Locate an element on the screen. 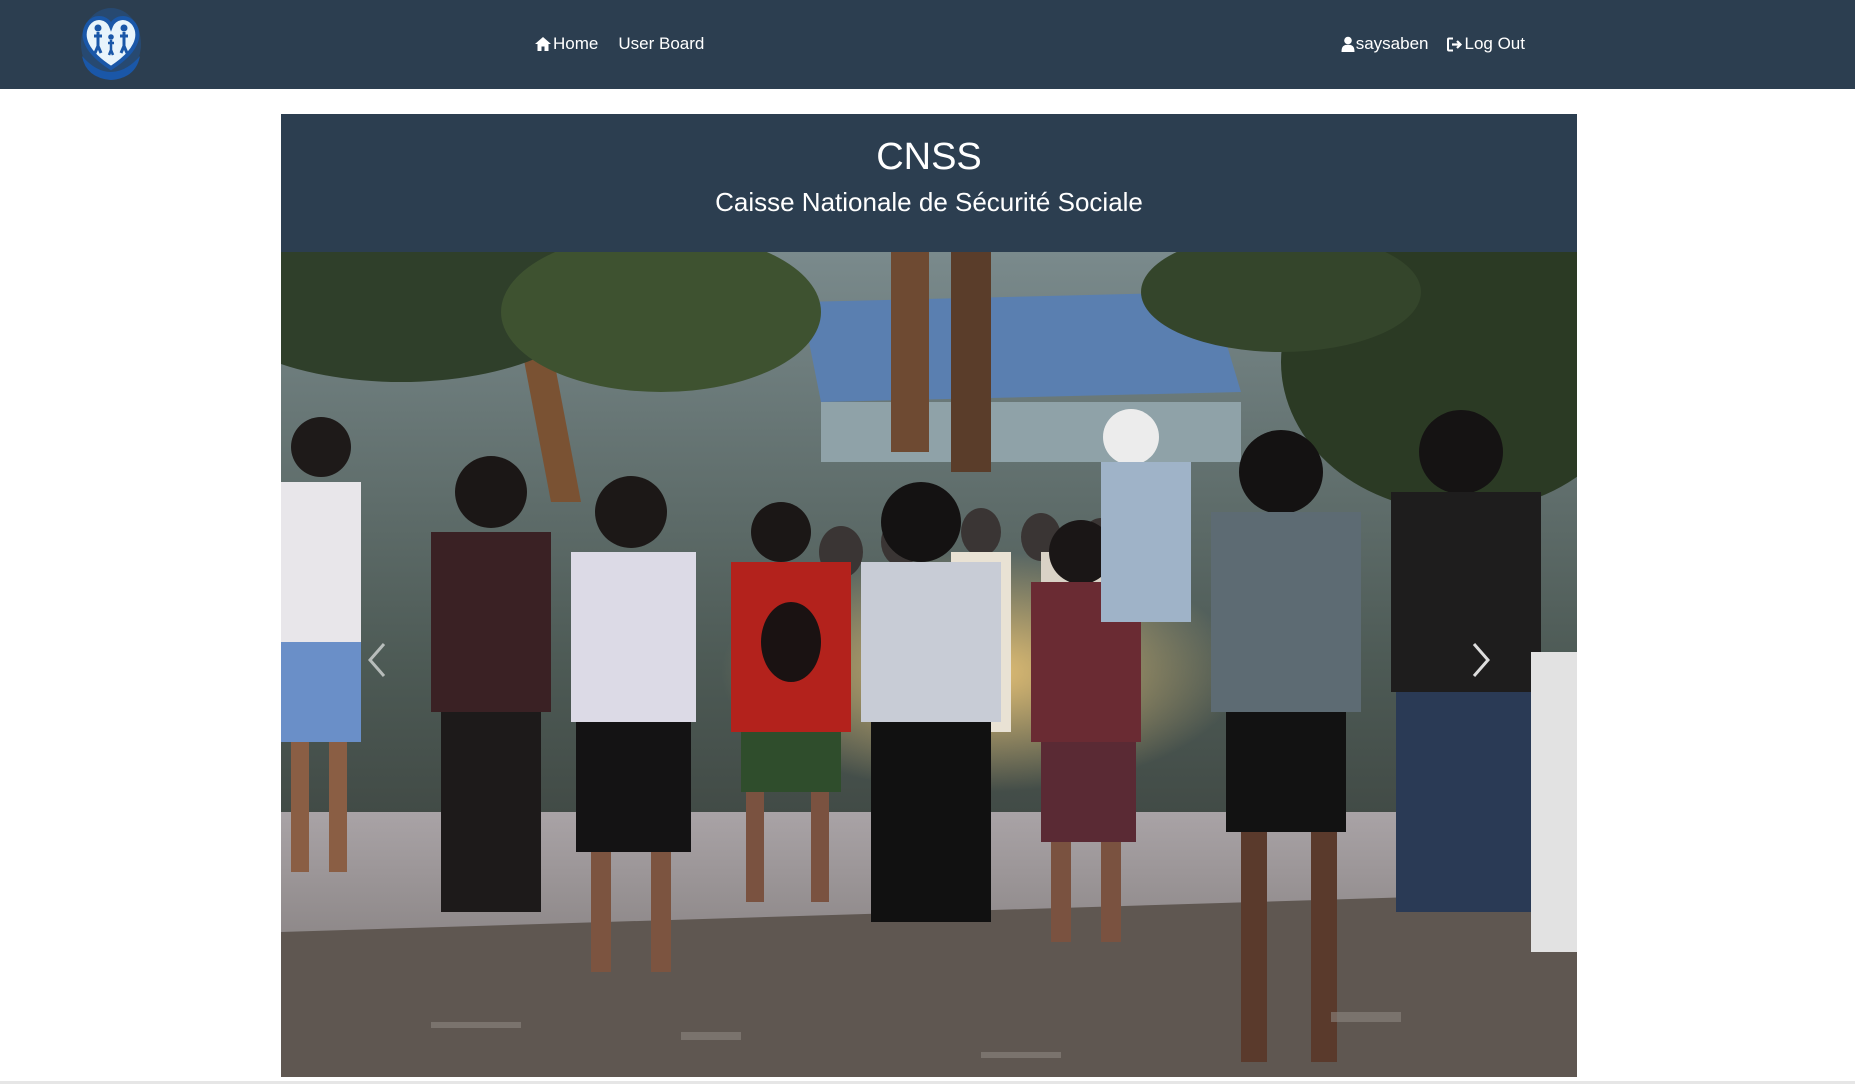  chevron-left-icon is located at coordinates (377, 662).